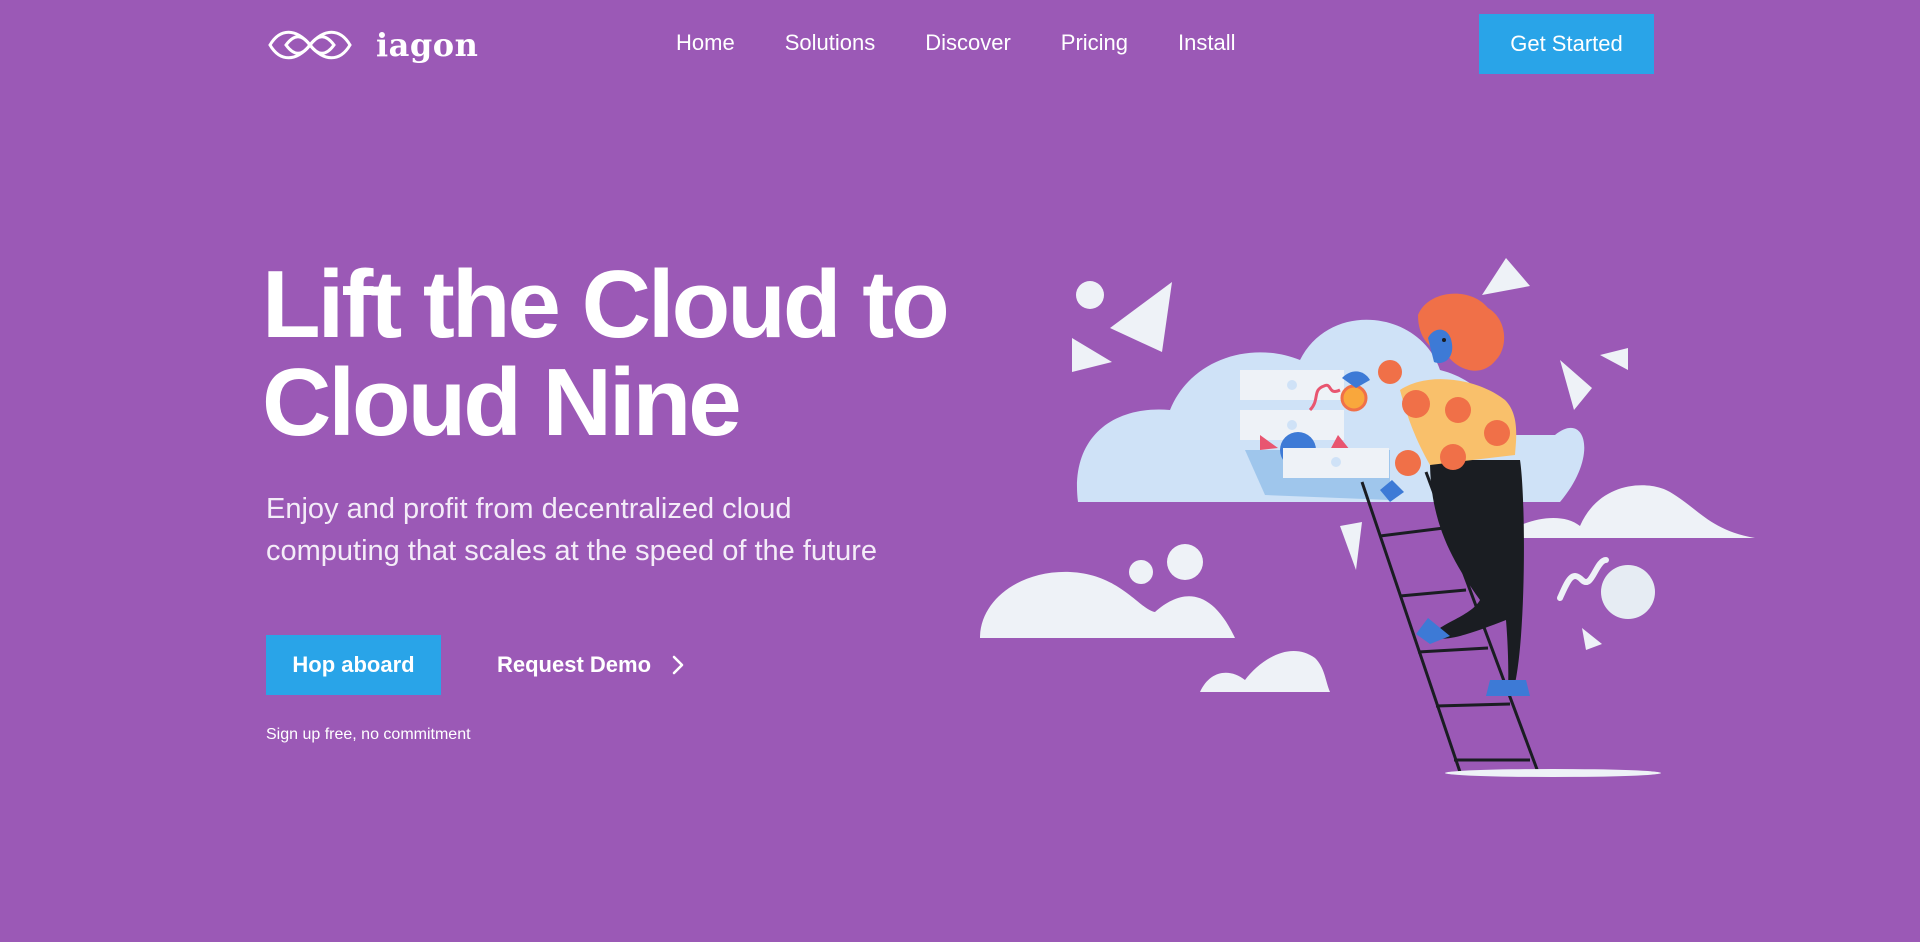 The width and height of the screenshot is (1920, 942). I want to click on request-demo-label: Request Demo, so click(574, 664).